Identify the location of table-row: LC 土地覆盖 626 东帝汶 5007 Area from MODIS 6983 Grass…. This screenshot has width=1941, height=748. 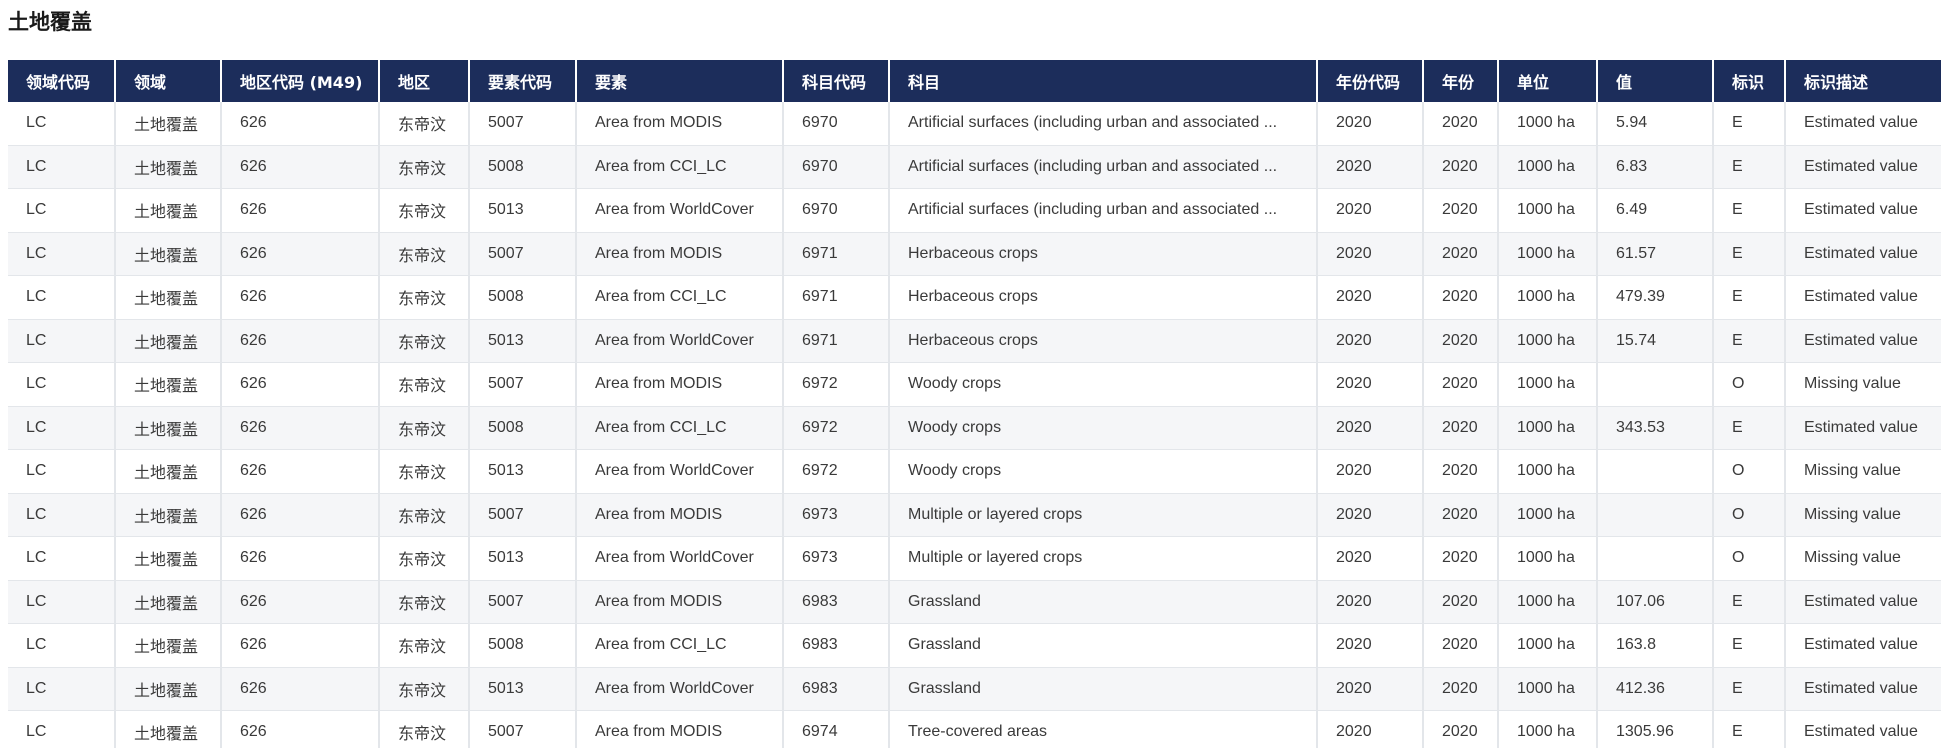
(974, 602).